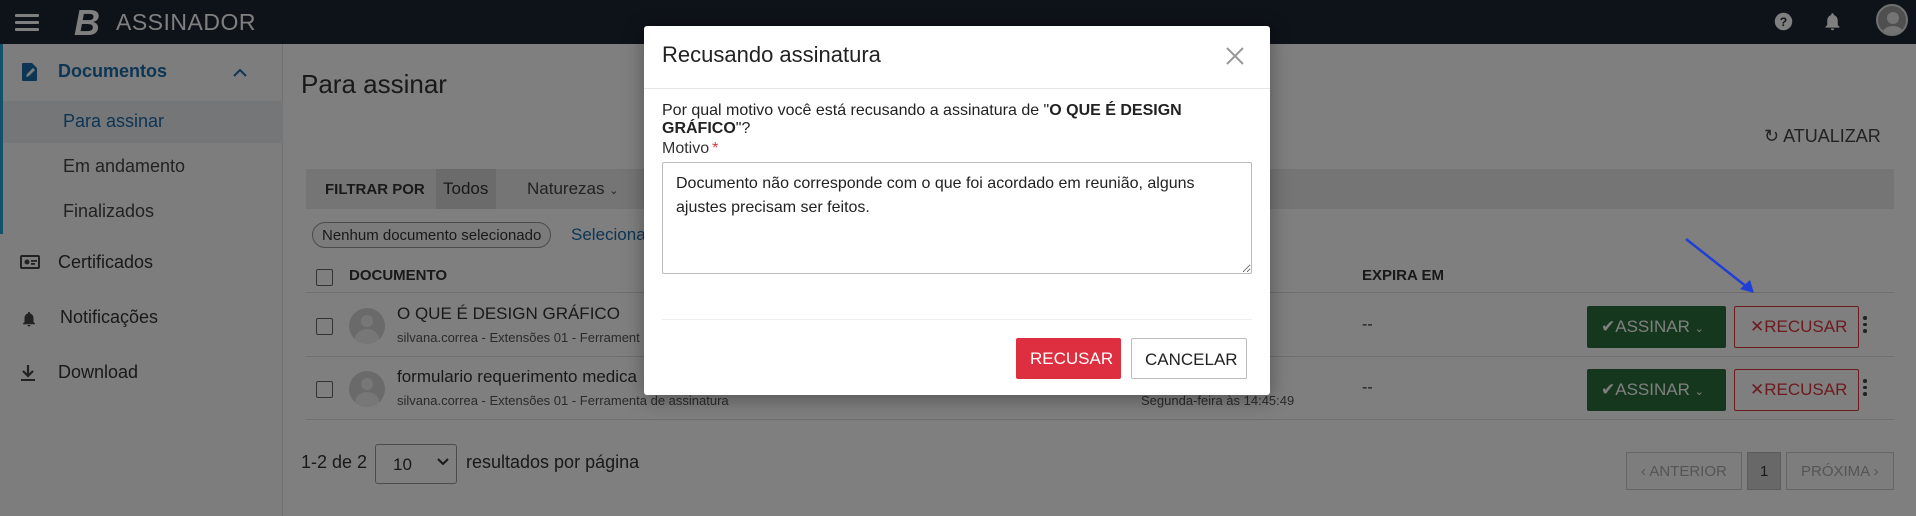 The image size is (1916, 516). I want to click on dialog-title: Recusando assinatura, so click(771, 54).